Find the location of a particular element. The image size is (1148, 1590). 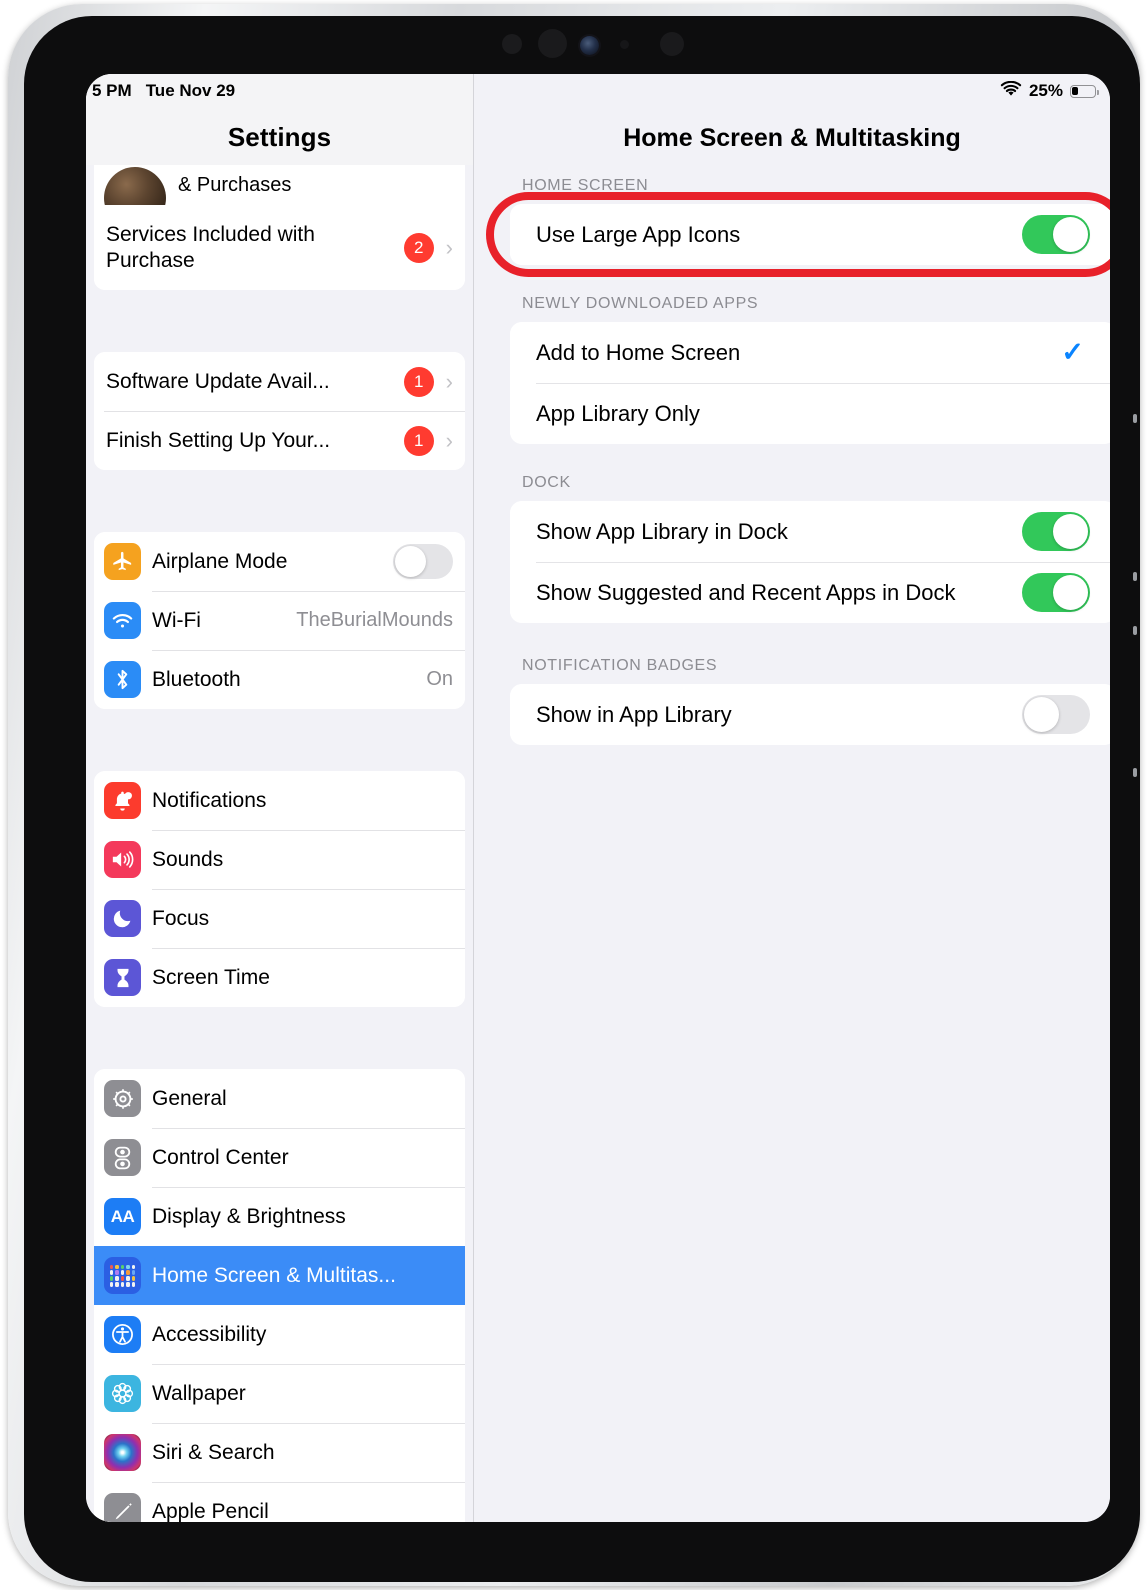

sidebar-item-wallpaper: Wallpaper is located at coordinates (279, 1393).